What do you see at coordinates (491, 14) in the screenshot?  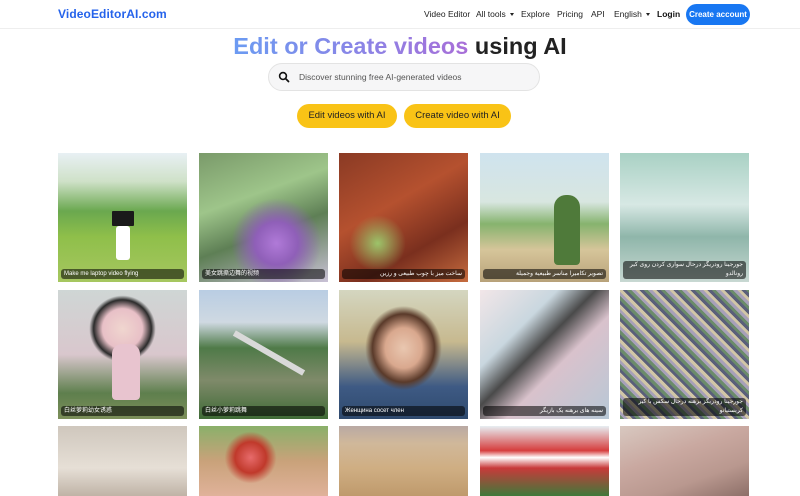 I see `nav-all-tools-label: All tools` at bounding box center [491, 14].